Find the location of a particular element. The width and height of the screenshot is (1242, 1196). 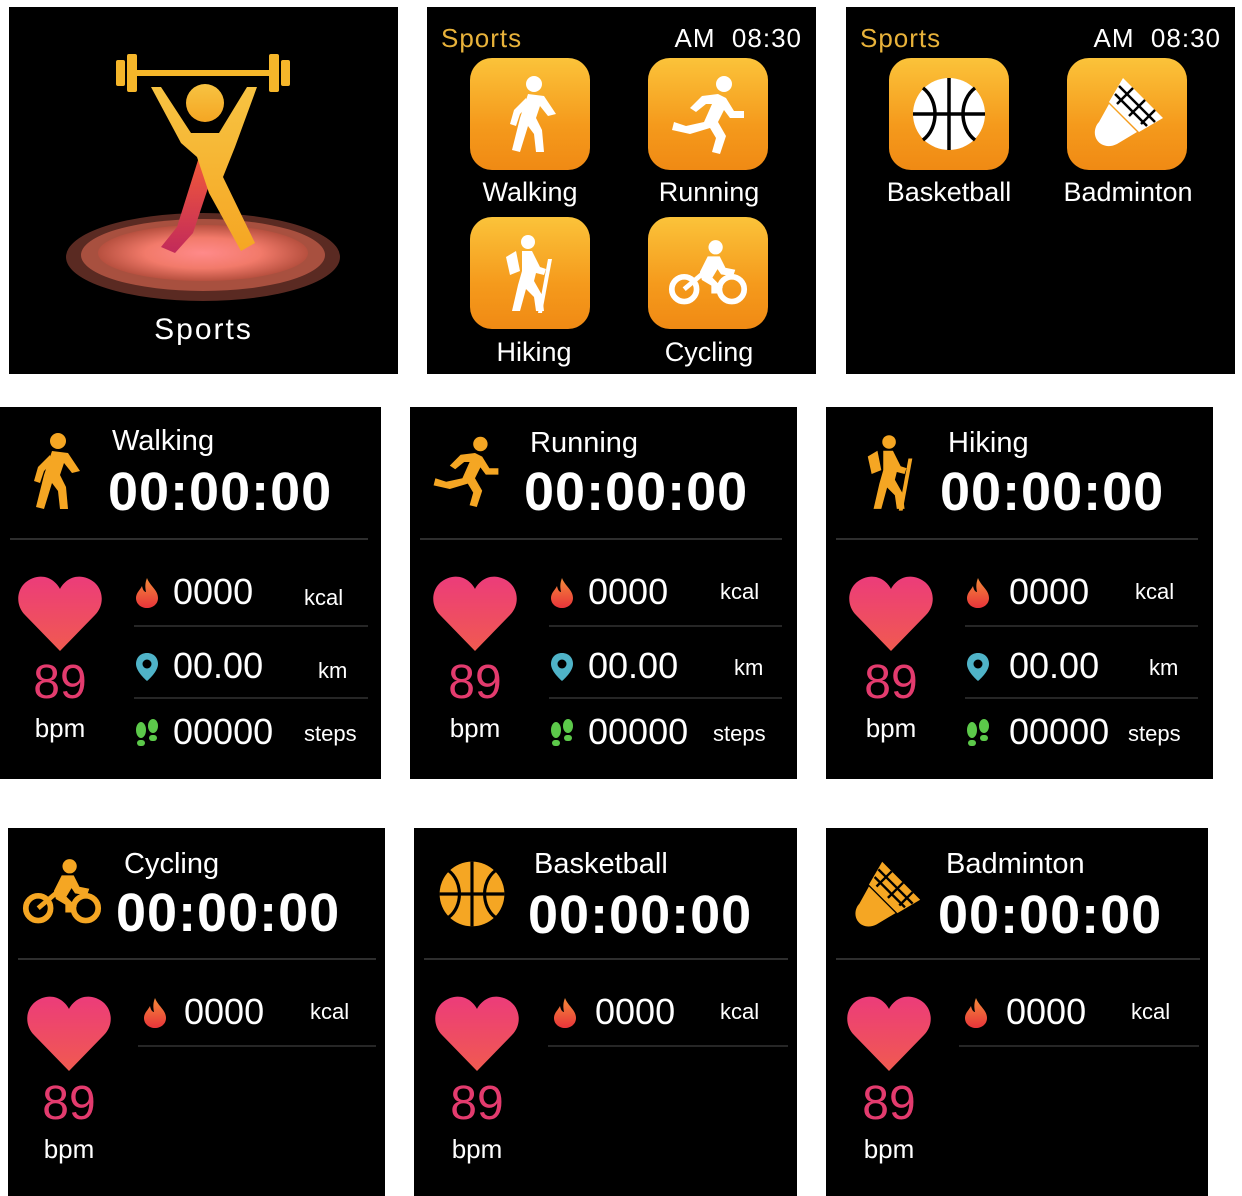

running-label: Running is located at coordinates (709, 192).